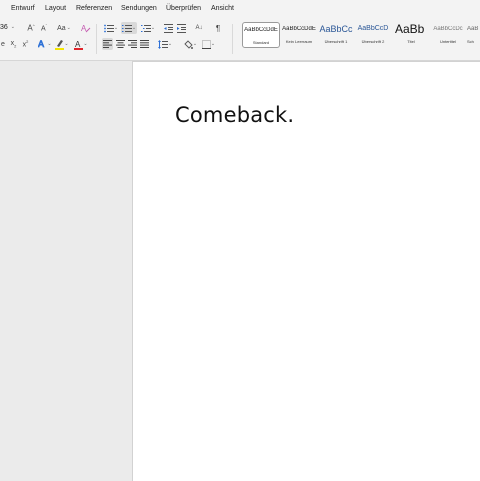 Image resolution: width=480 pixels, height=481 pixels. What do you see at coordinates (411, 41) in the screenshot?
I see `style-name: Titel` at bounding box center [411, 41].